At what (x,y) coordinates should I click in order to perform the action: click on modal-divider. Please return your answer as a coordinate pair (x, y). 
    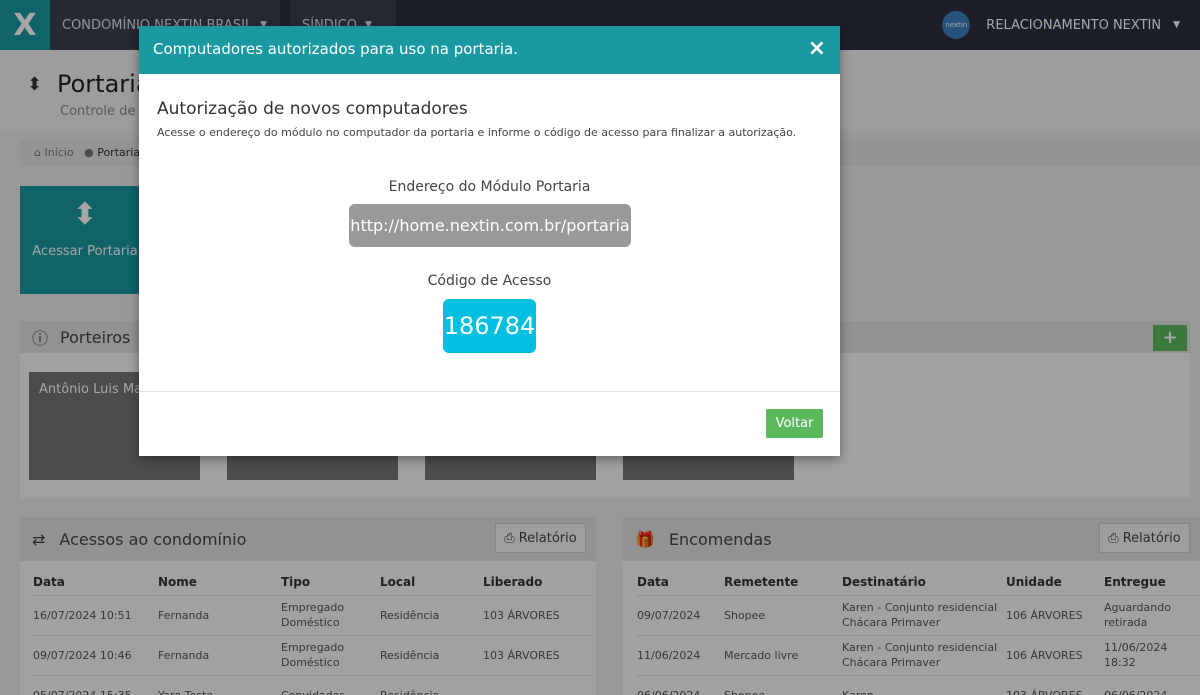
    Looking at the image, I should click on (489, 391).